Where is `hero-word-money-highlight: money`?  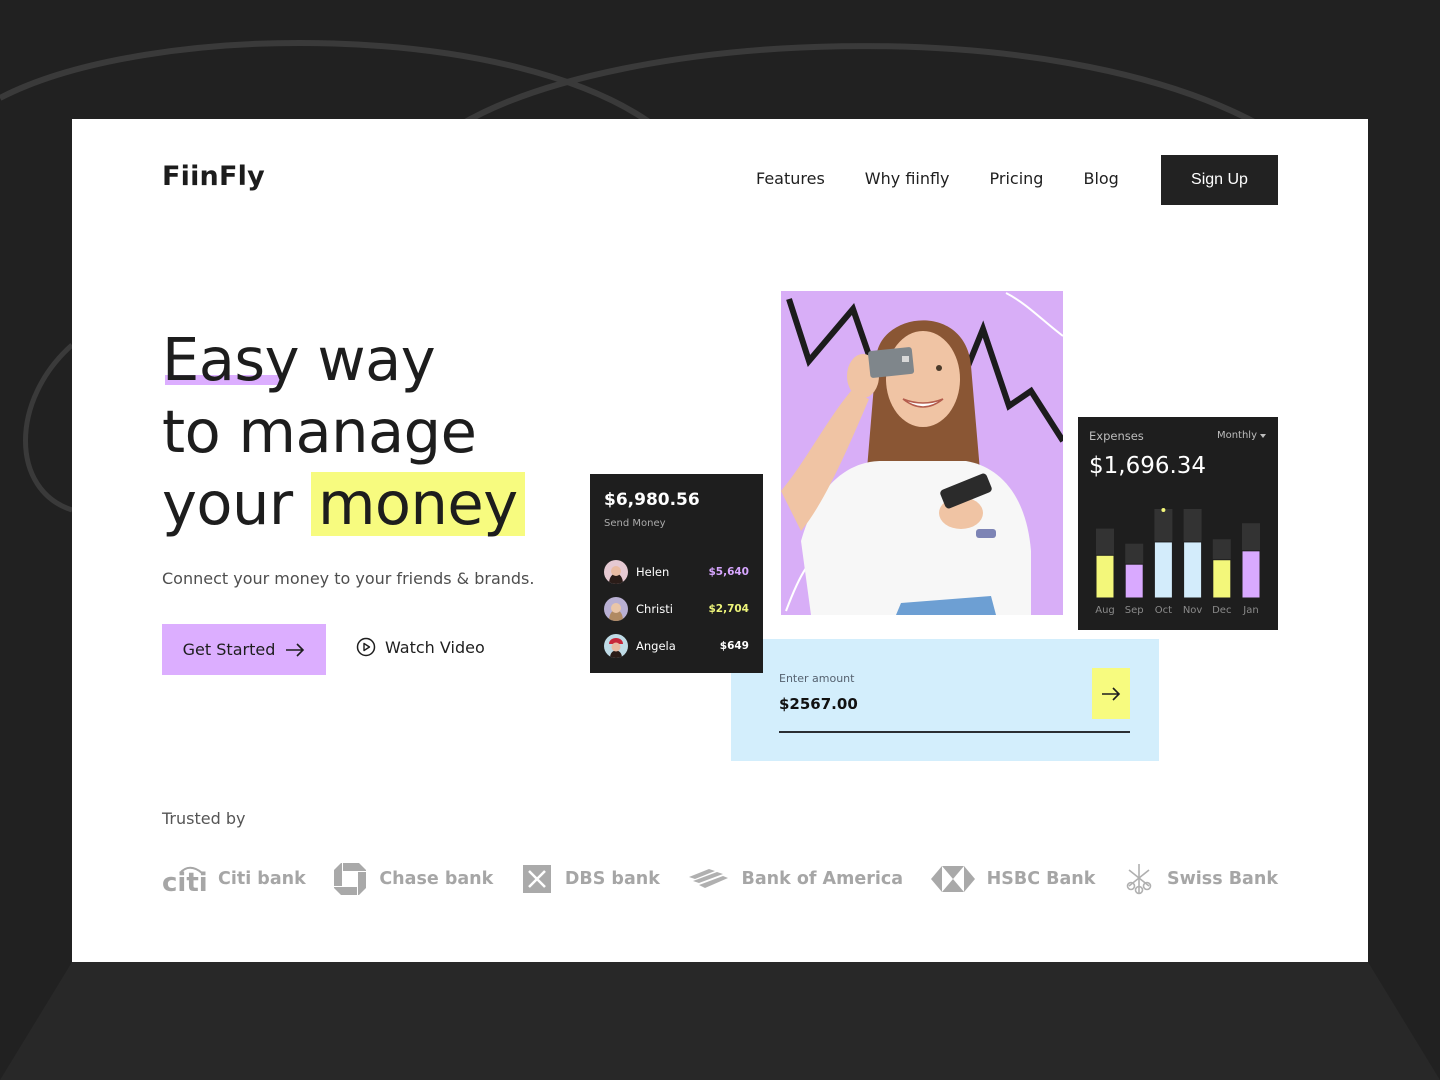 hero-word-money-highlight: money is located at coordinates (417, 504).